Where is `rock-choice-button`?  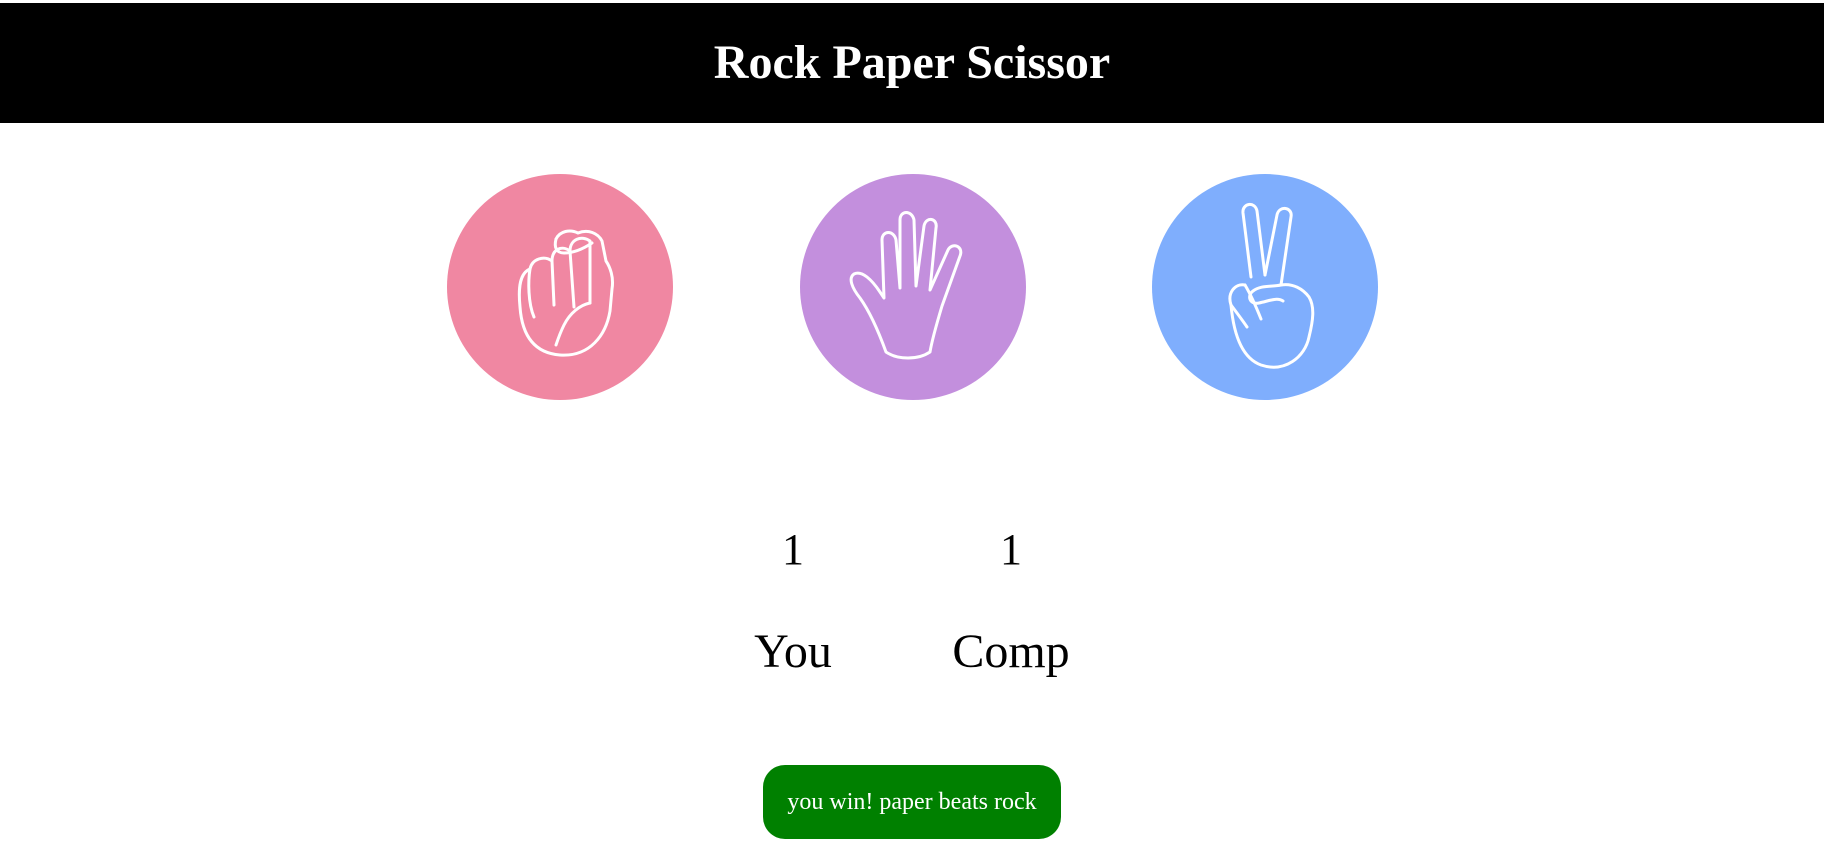
rock-choice-button is located at coordinates (560, 287).